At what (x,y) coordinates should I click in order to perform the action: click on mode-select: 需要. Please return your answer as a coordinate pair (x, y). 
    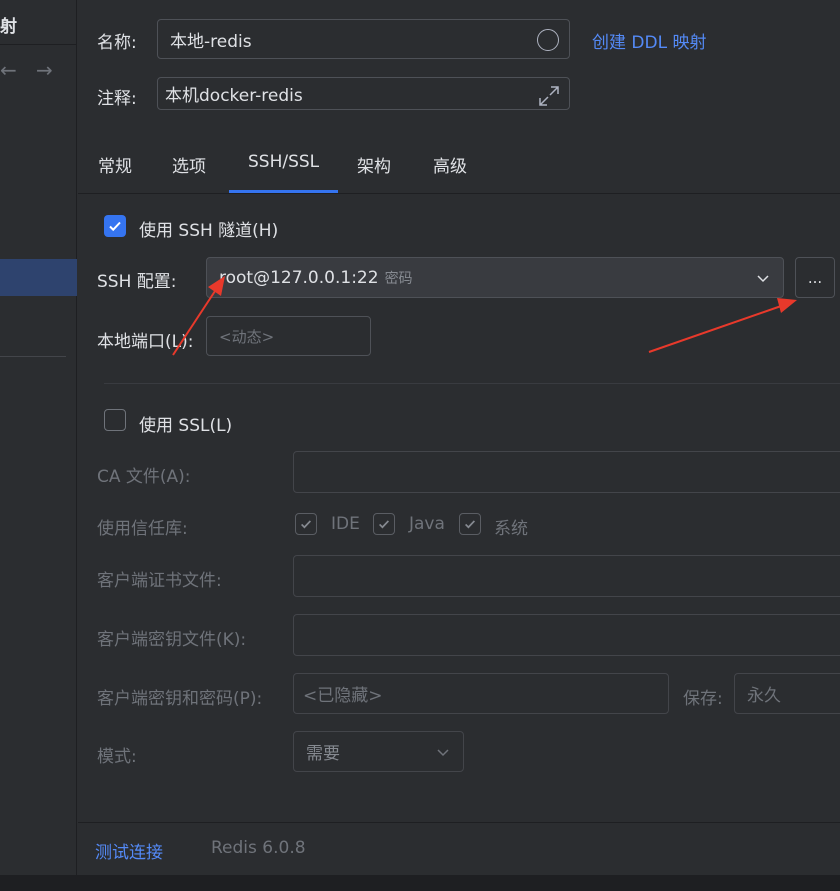
    Looking at the image, I should click on (378, 751).